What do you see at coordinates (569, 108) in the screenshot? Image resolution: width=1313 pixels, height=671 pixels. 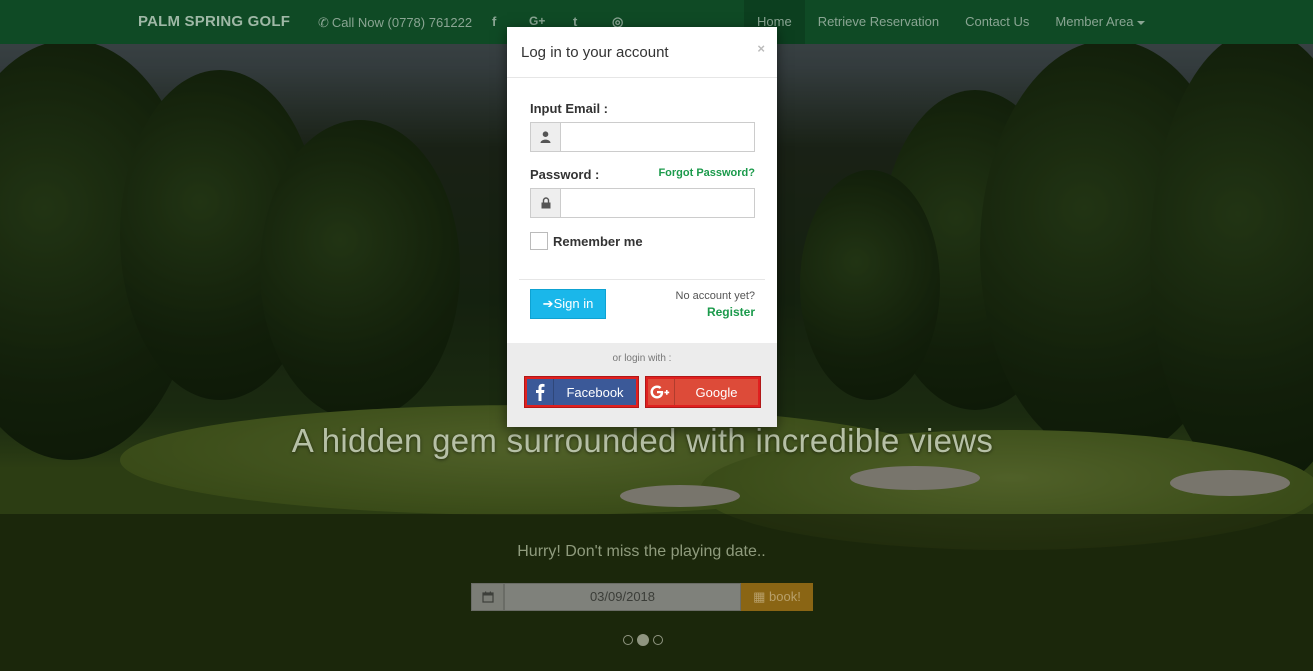 I see `email-label: Input Email :` at bounding box center [569, 108].